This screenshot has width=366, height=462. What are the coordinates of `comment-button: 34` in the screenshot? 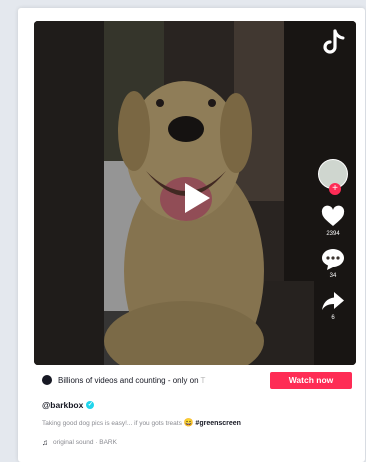 It's located at (333, 263).